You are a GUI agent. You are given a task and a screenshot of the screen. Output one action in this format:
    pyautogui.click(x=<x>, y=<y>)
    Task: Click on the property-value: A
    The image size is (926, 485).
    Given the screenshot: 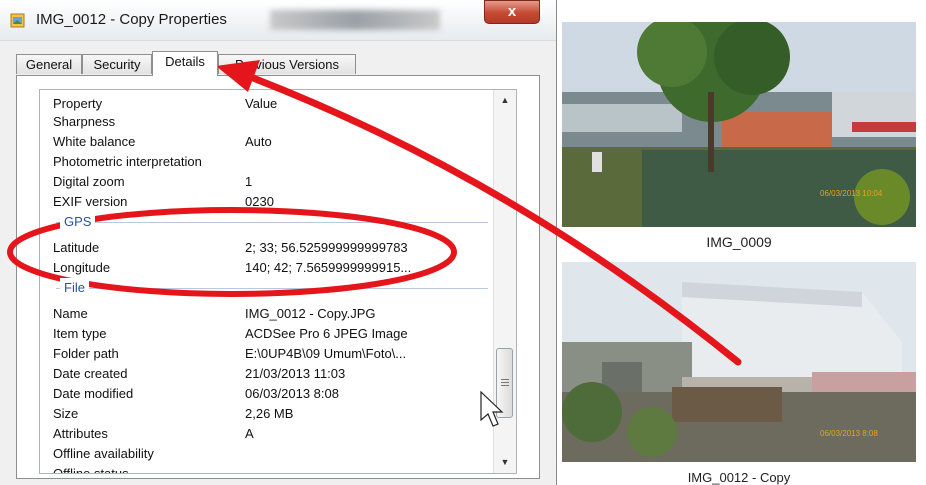 What is the action you would take?
    pyautogui.click(x=249, y=433)
    